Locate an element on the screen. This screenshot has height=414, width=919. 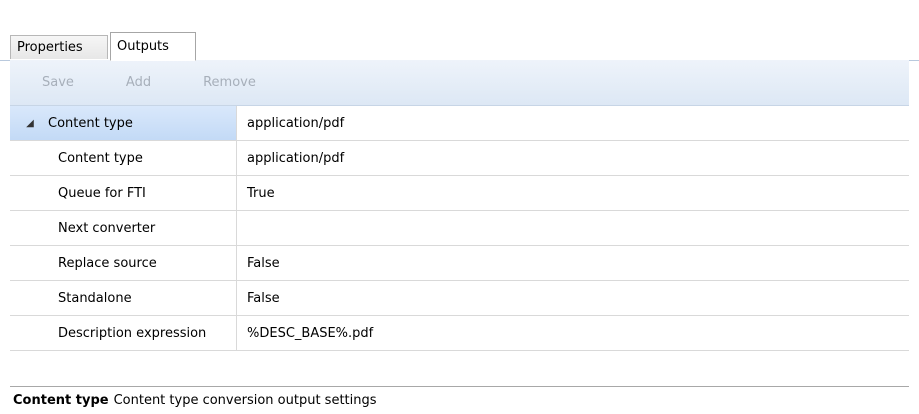
tab-outputs: Outputs is located at coordinates (153, 46).